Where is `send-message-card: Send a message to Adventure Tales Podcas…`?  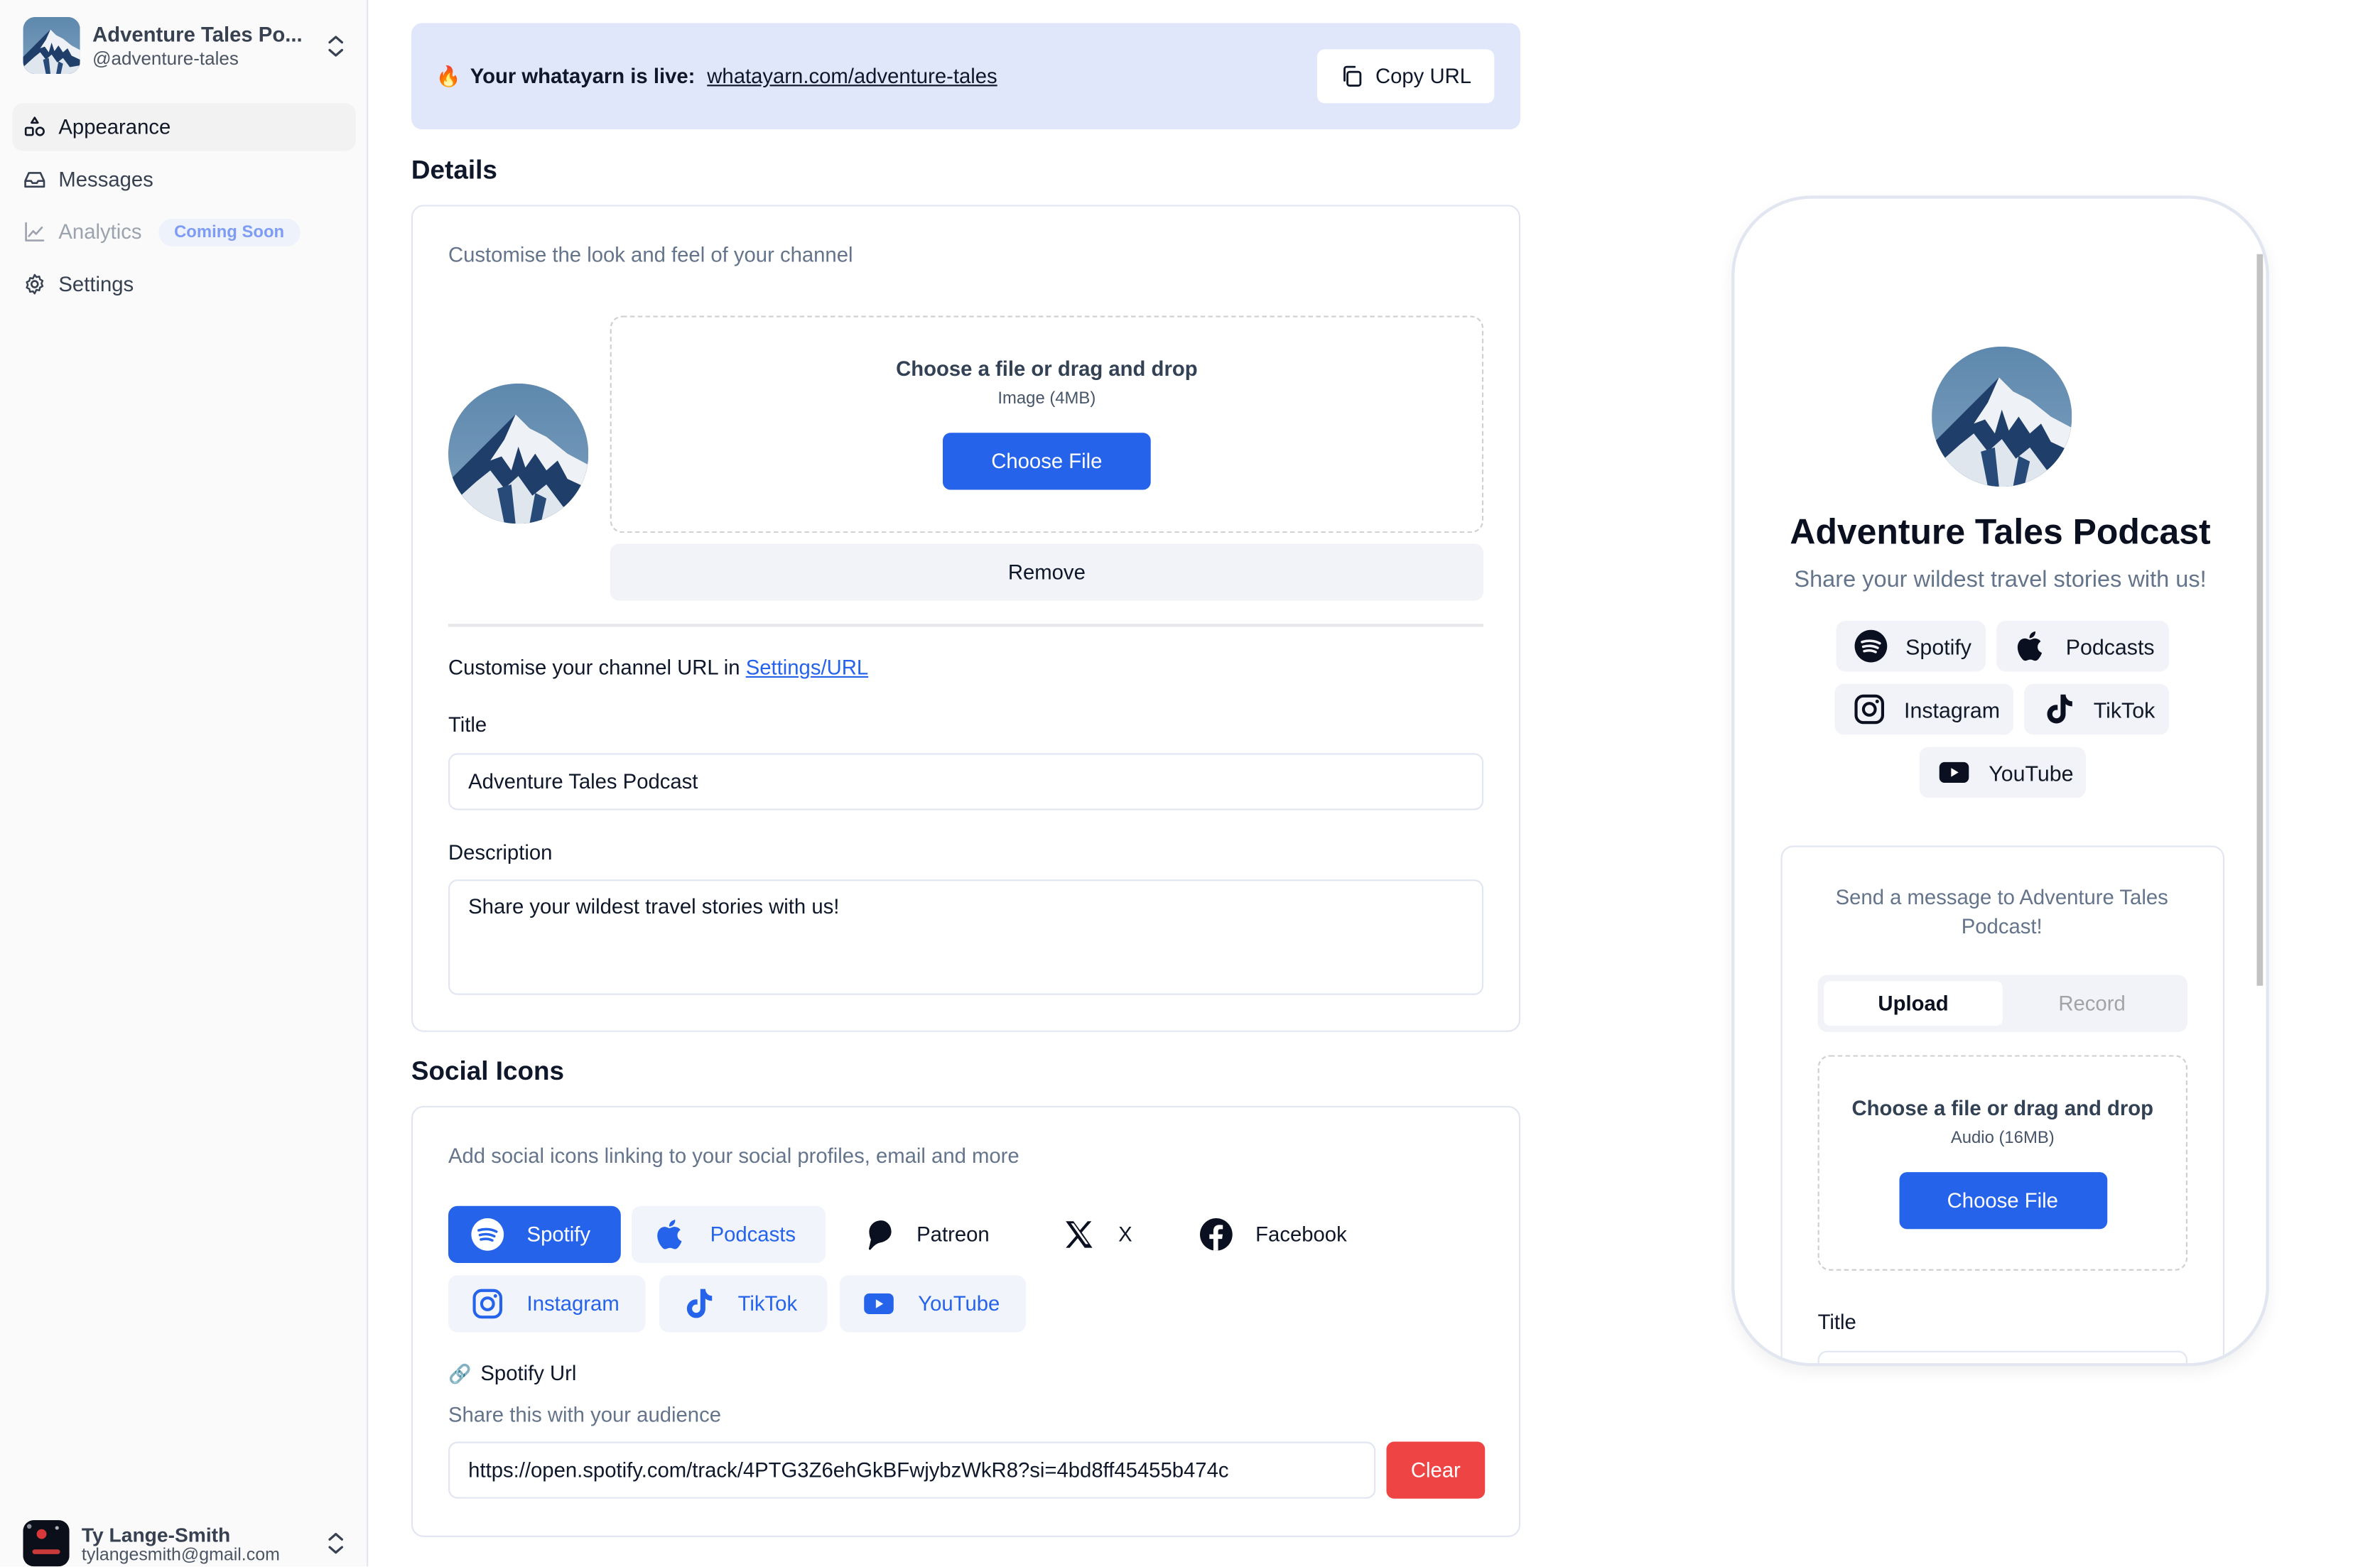
send-message-card: Send a message to Adventure Tales Podcas… is located at coordinates (2002, 1104).